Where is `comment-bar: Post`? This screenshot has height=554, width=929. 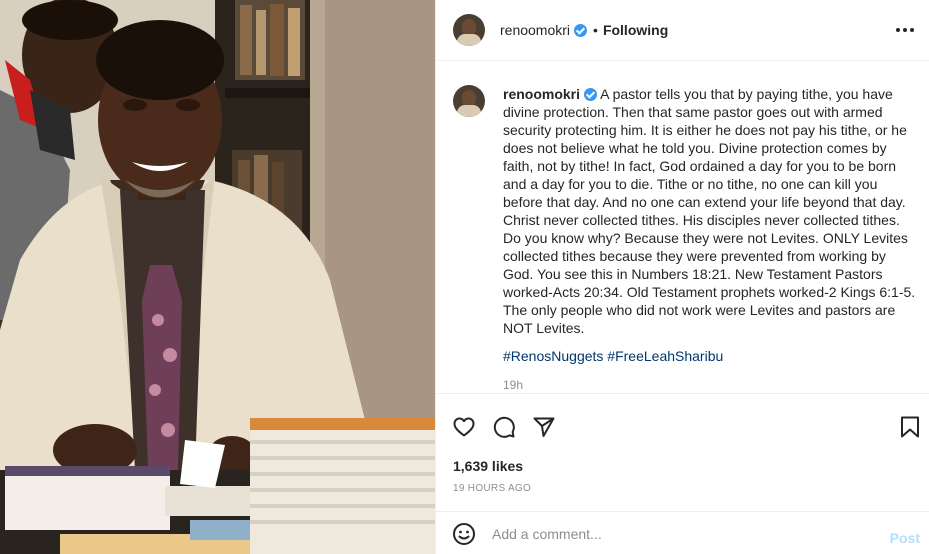
comment-bar: Post is located at coordinates (682, 532).